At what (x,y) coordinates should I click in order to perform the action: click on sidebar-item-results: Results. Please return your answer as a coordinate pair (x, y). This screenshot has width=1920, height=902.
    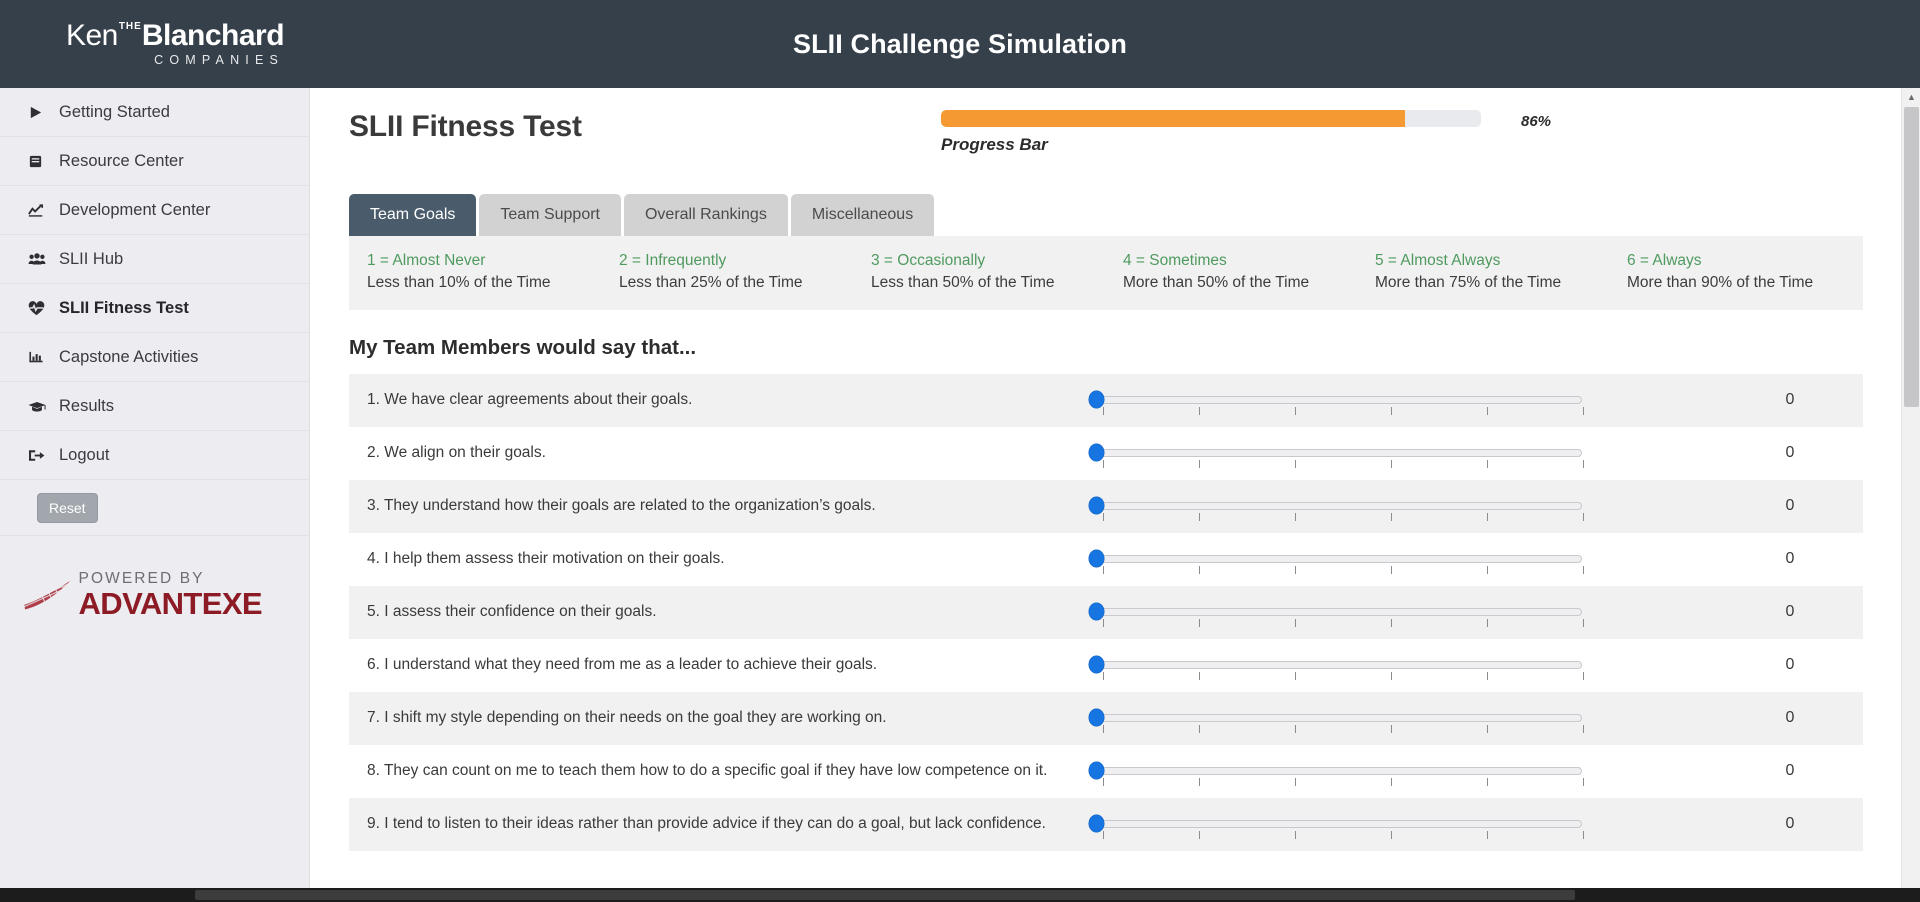
    Looking at the image, I should click on (154, 406).